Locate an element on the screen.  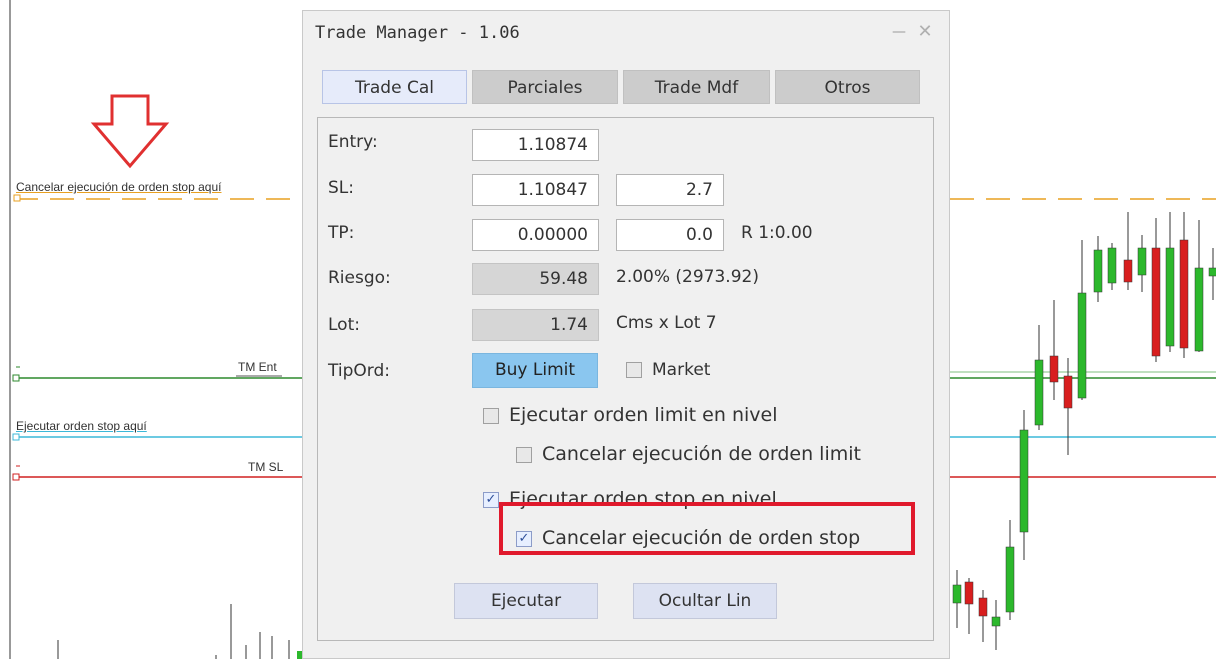
exec-limit-row: Ejecutar orden limit en nivel is located at coordinates (663, 417).